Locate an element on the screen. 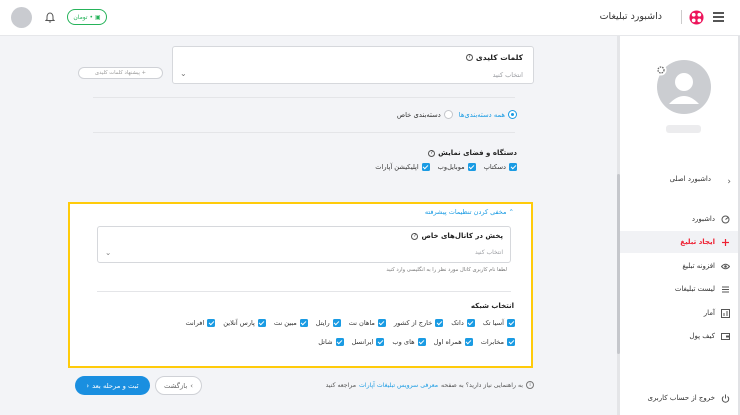 The height and width of the screenshot is (415, 740). chevron-up-icon: ⌃ is located at coordinates (510, 212).